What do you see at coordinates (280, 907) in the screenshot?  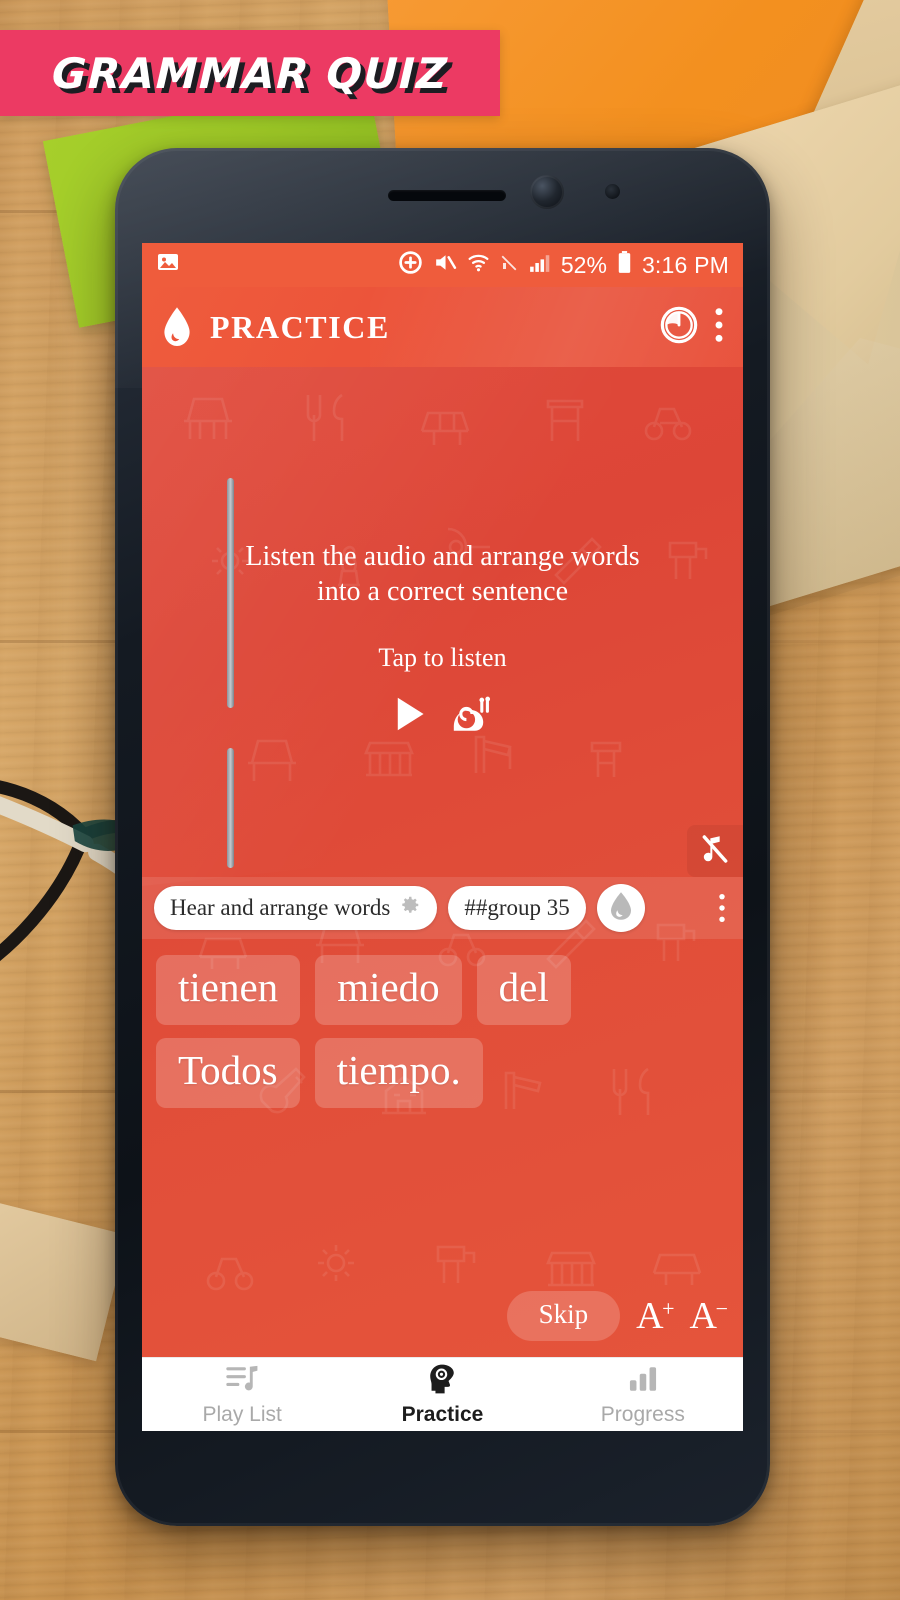 I see `mode-chip-label: Hear and arrange words` at bounding box center [280, 907].